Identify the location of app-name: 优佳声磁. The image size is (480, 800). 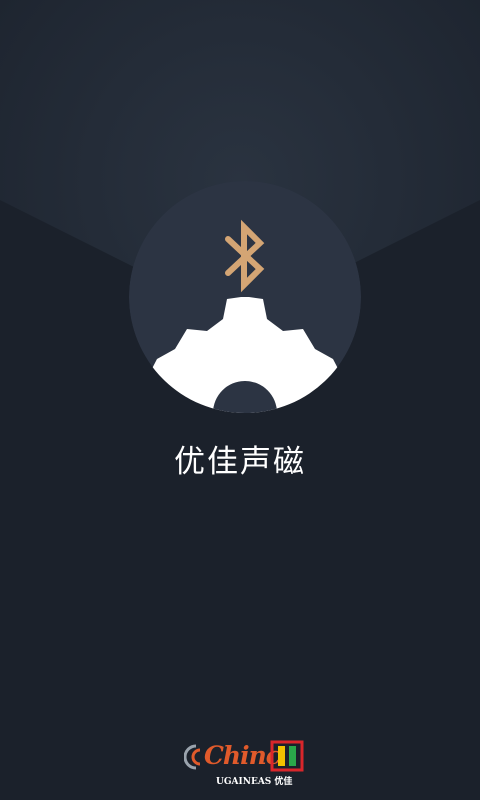
(240, 462).